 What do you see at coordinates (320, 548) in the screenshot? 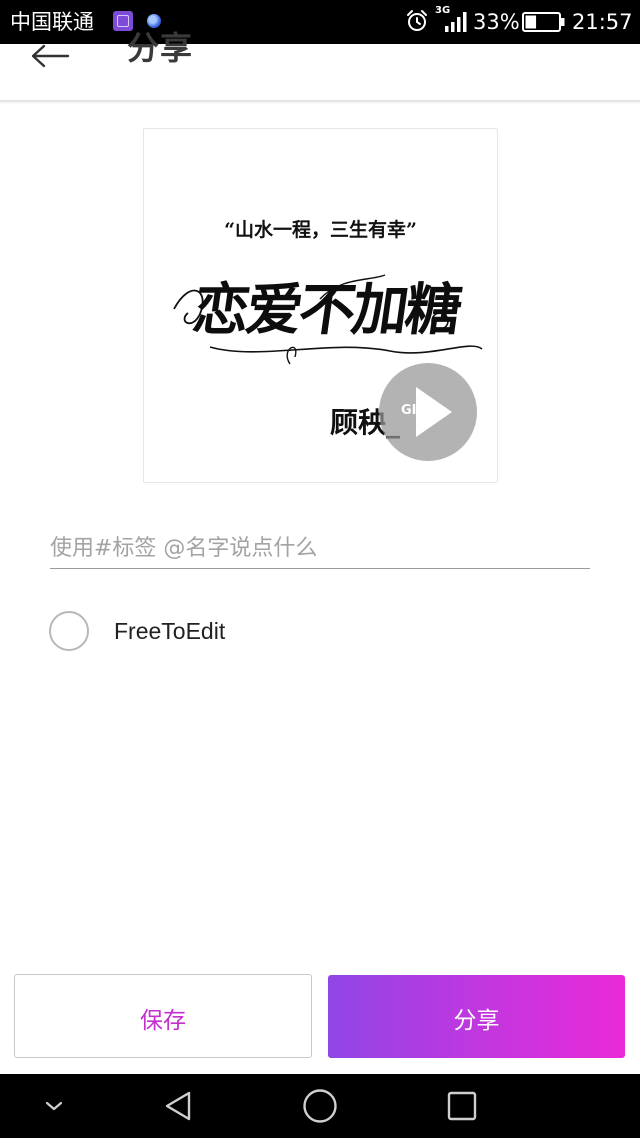
I see `caption-input` at bounding box center [320, 548].